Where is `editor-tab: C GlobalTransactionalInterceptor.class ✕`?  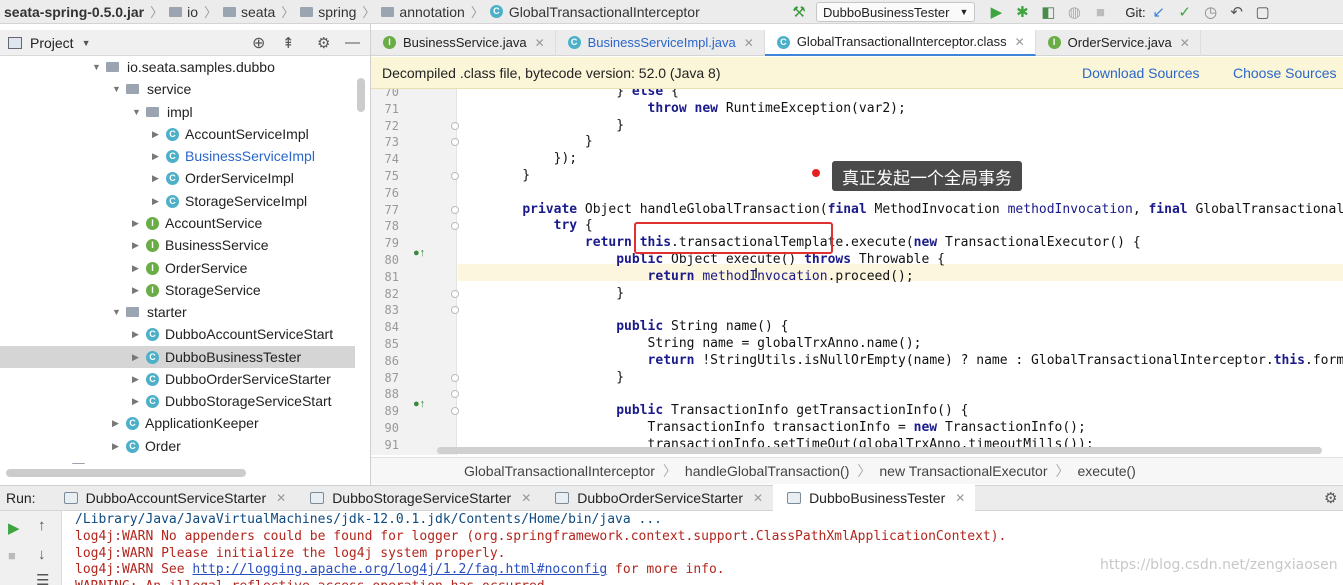
editor-tab: C GlobalTransactionalInterceptor.class ✕ is located at coordinates (900, 42).